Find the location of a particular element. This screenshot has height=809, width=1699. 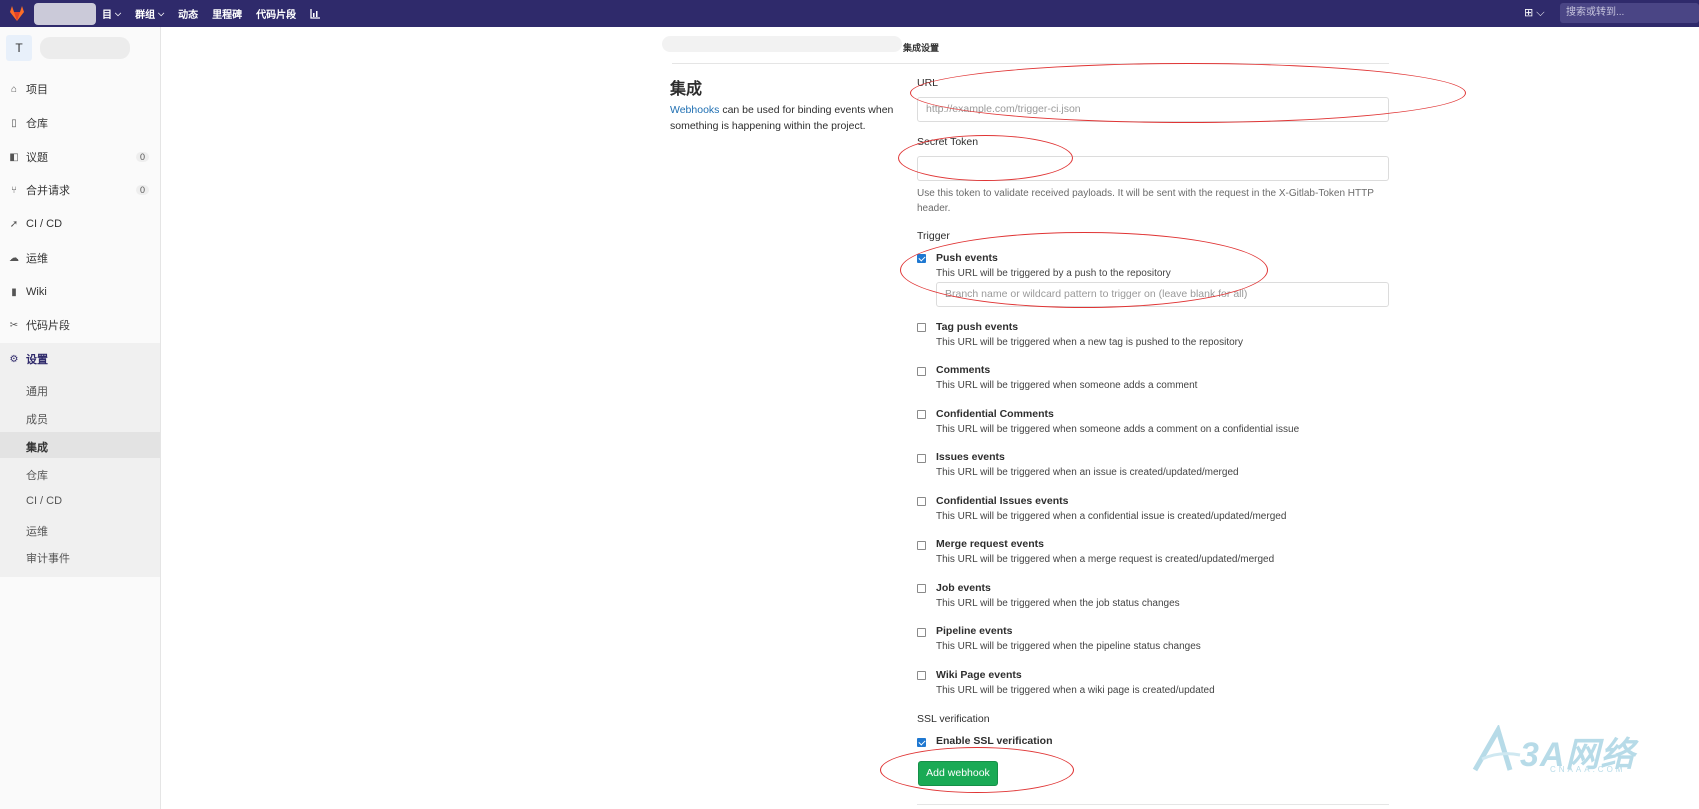

event-title: Confidential Issues events is located at coordinates (1002, 501).